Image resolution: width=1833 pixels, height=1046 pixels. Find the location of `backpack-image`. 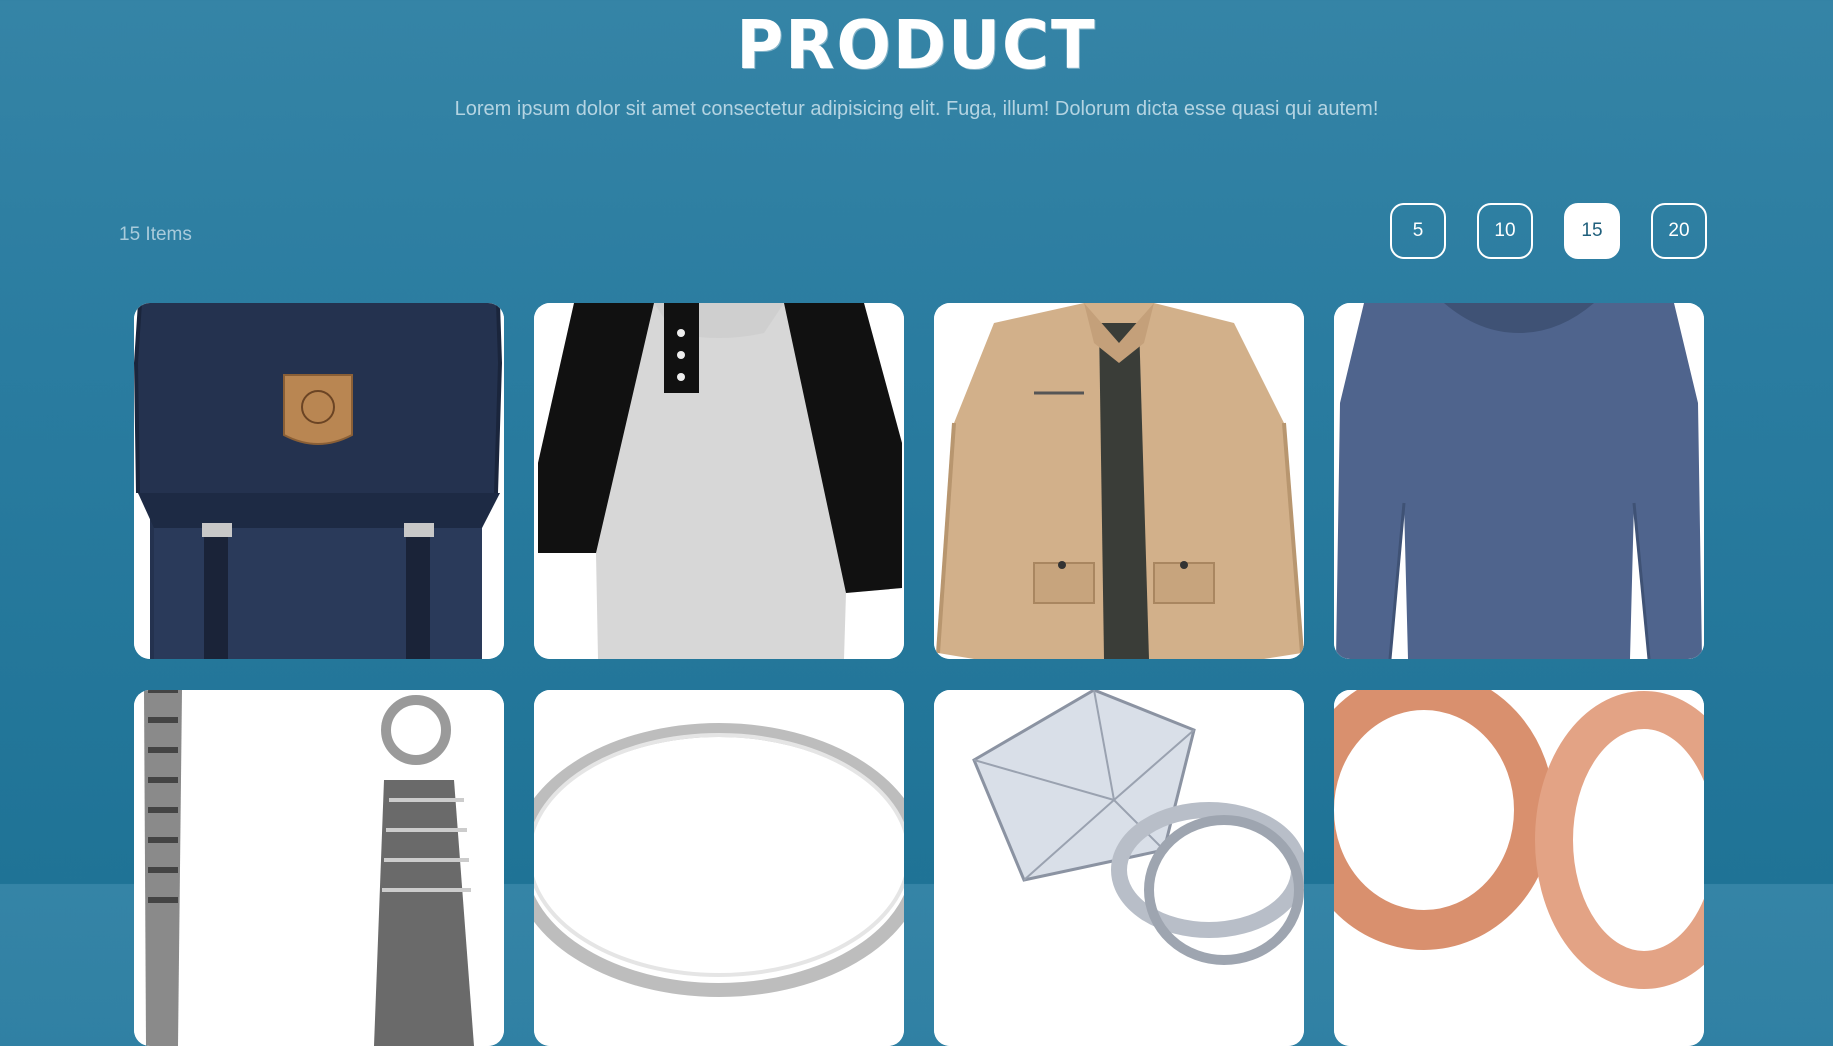

backpack-image is located at coordinates (319, 481).